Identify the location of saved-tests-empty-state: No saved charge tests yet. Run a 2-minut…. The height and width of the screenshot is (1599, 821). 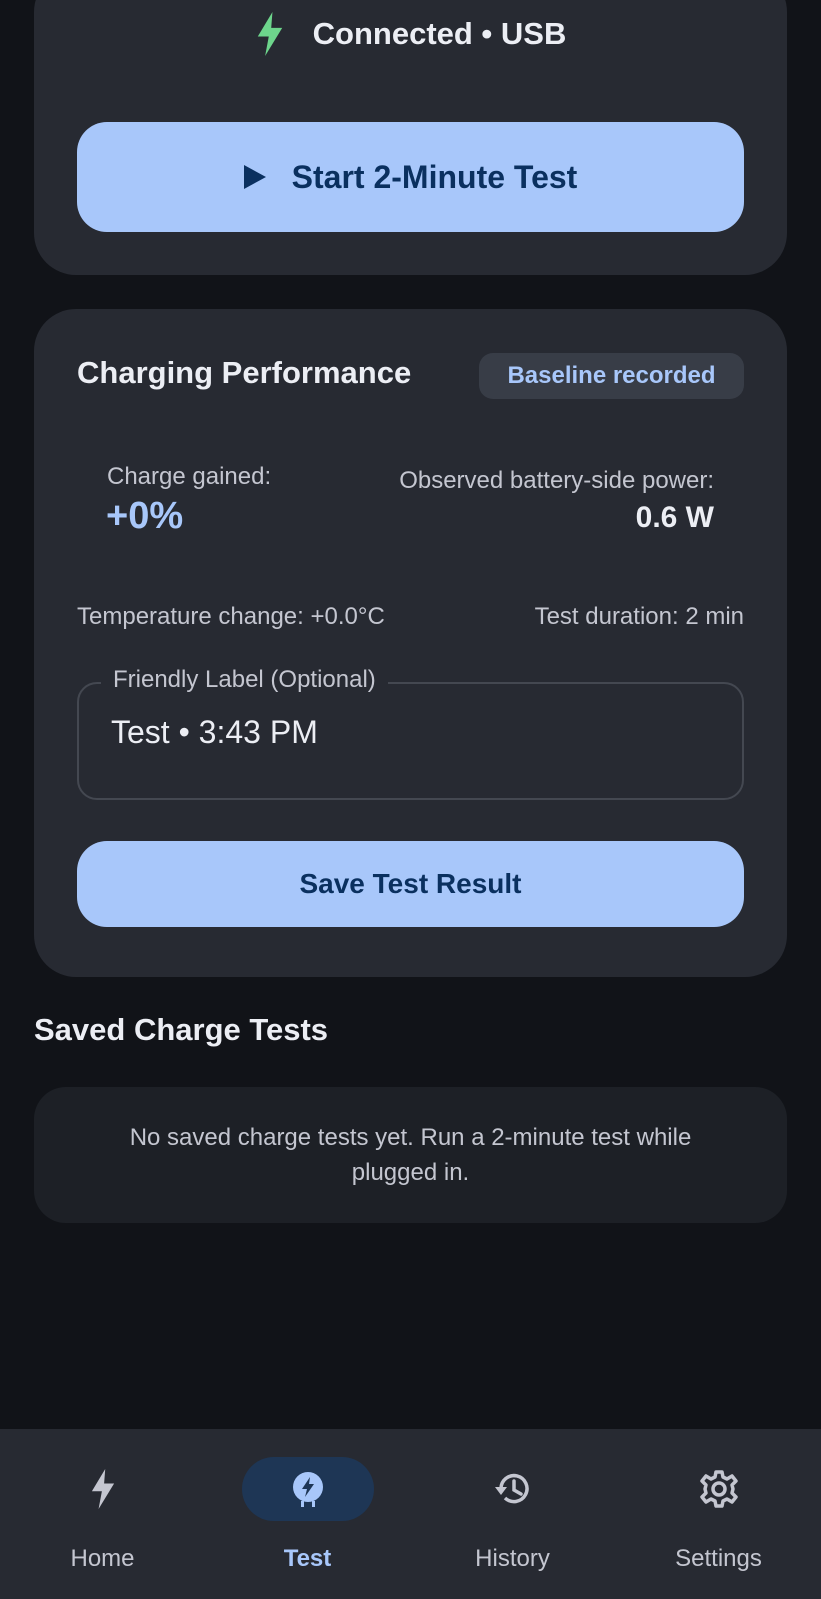
(410, 1155).